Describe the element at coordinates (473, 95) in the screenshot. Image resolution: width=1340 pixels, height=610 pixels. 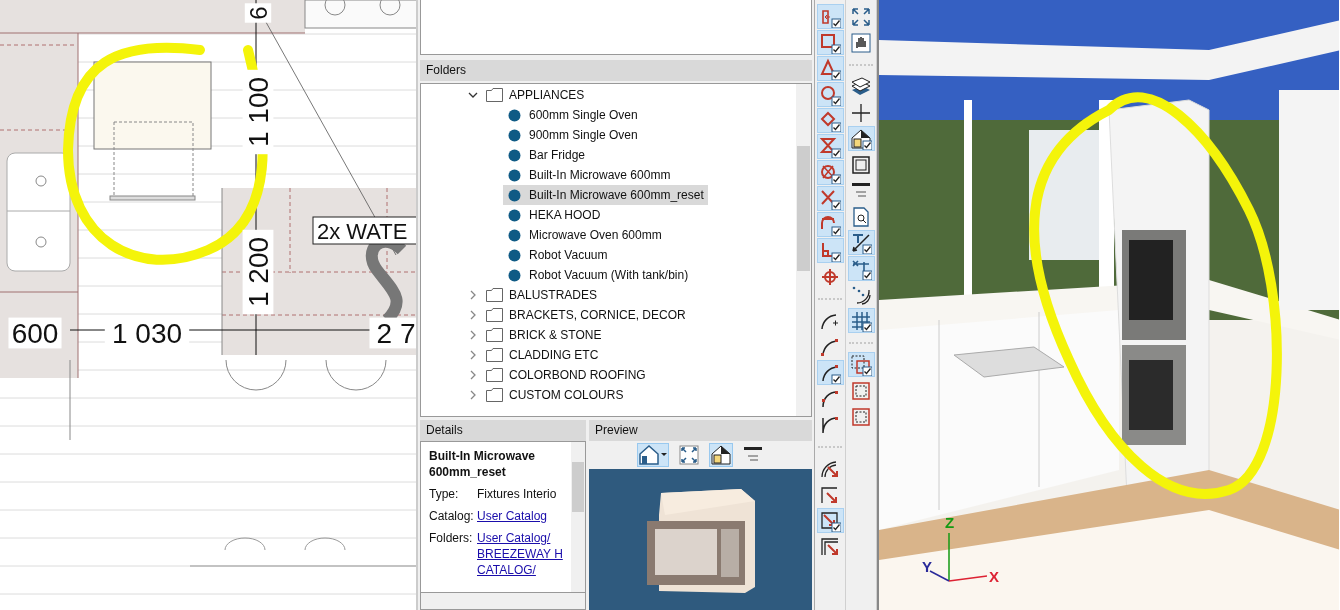
I see `chevron-icon` at that location.